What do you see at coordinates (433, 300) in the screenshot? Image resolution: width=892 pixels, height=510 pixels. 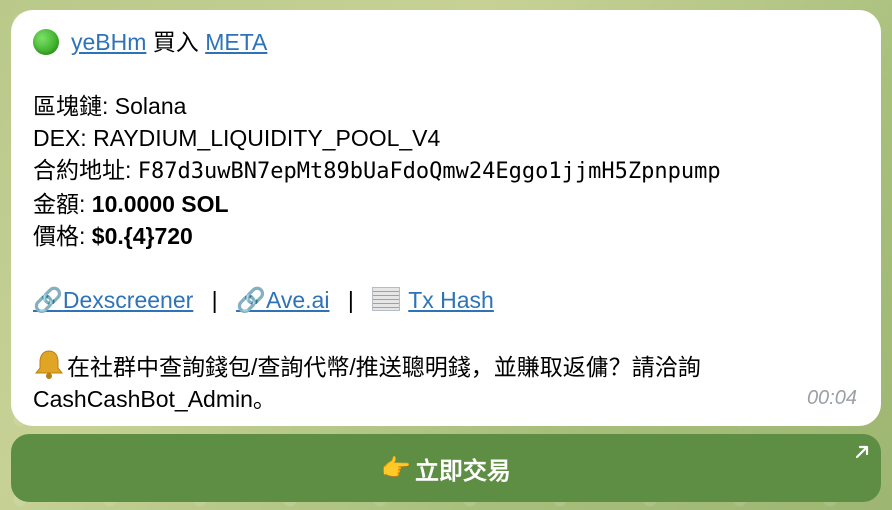 I see `txhash-link: Tx Hash` at bounding box center [433, 300].